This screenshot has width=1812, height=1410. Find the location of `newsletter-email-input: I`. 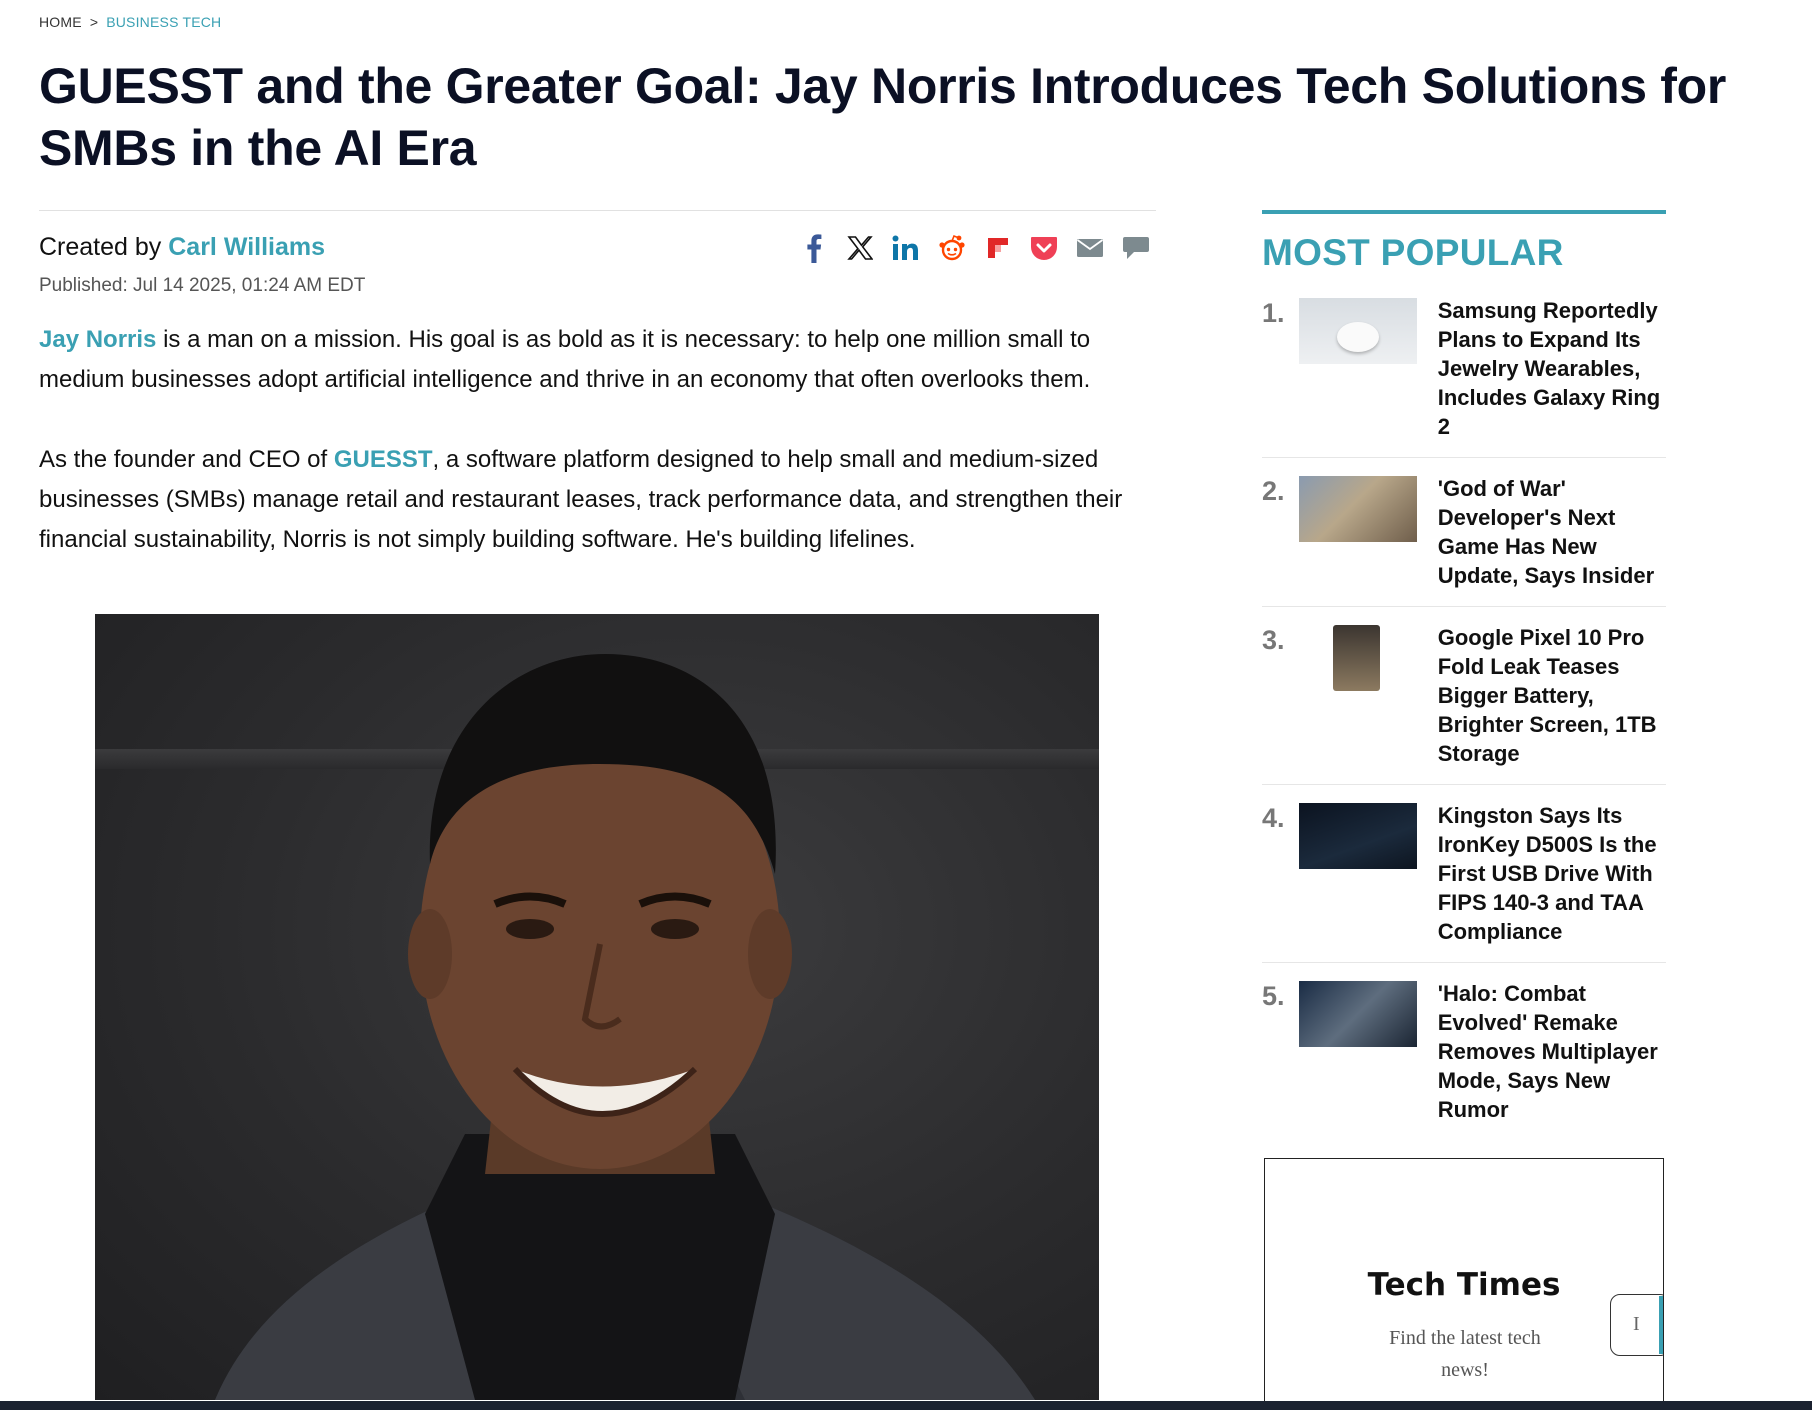

newsletter-email-input: I is located at coordinates (1636, 1325).